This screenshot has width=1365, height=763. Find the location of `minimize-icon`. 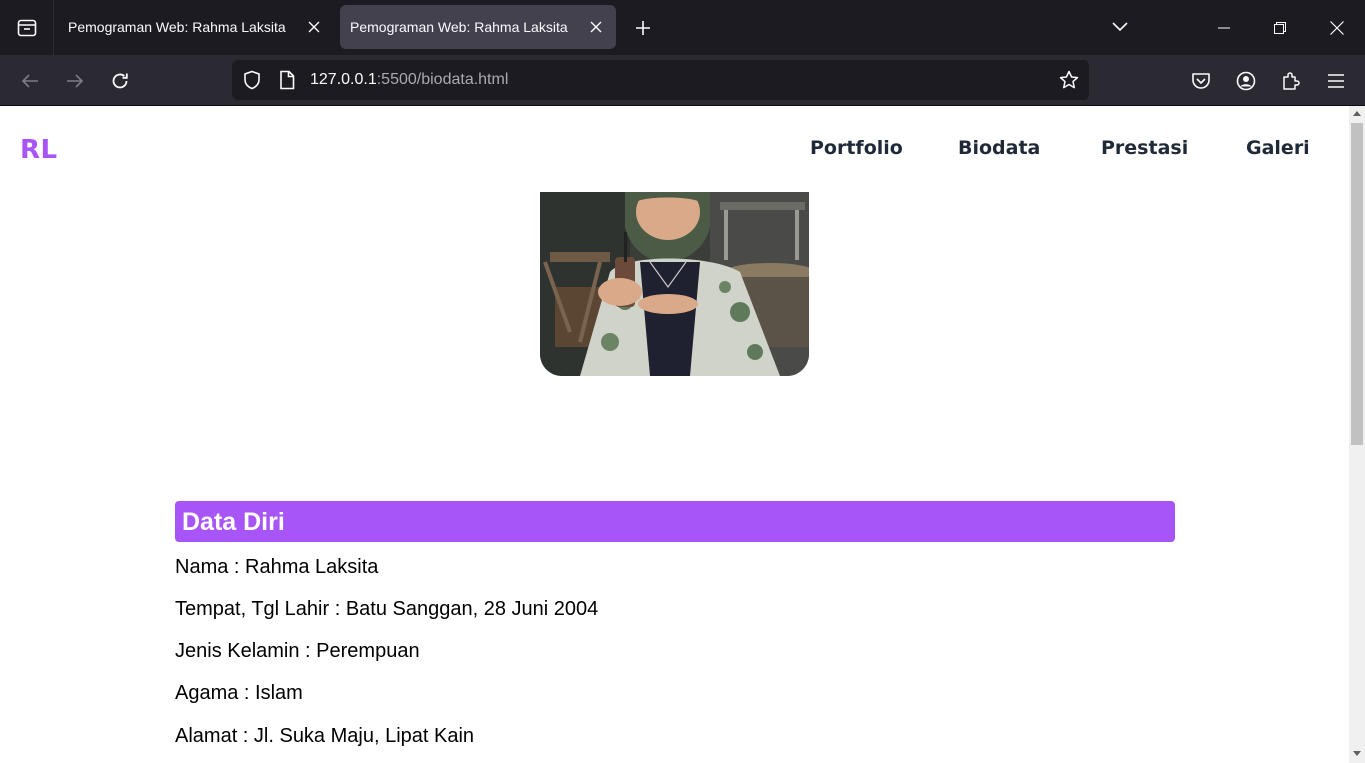

minimize-icon is located at coordinates (1224, 27).